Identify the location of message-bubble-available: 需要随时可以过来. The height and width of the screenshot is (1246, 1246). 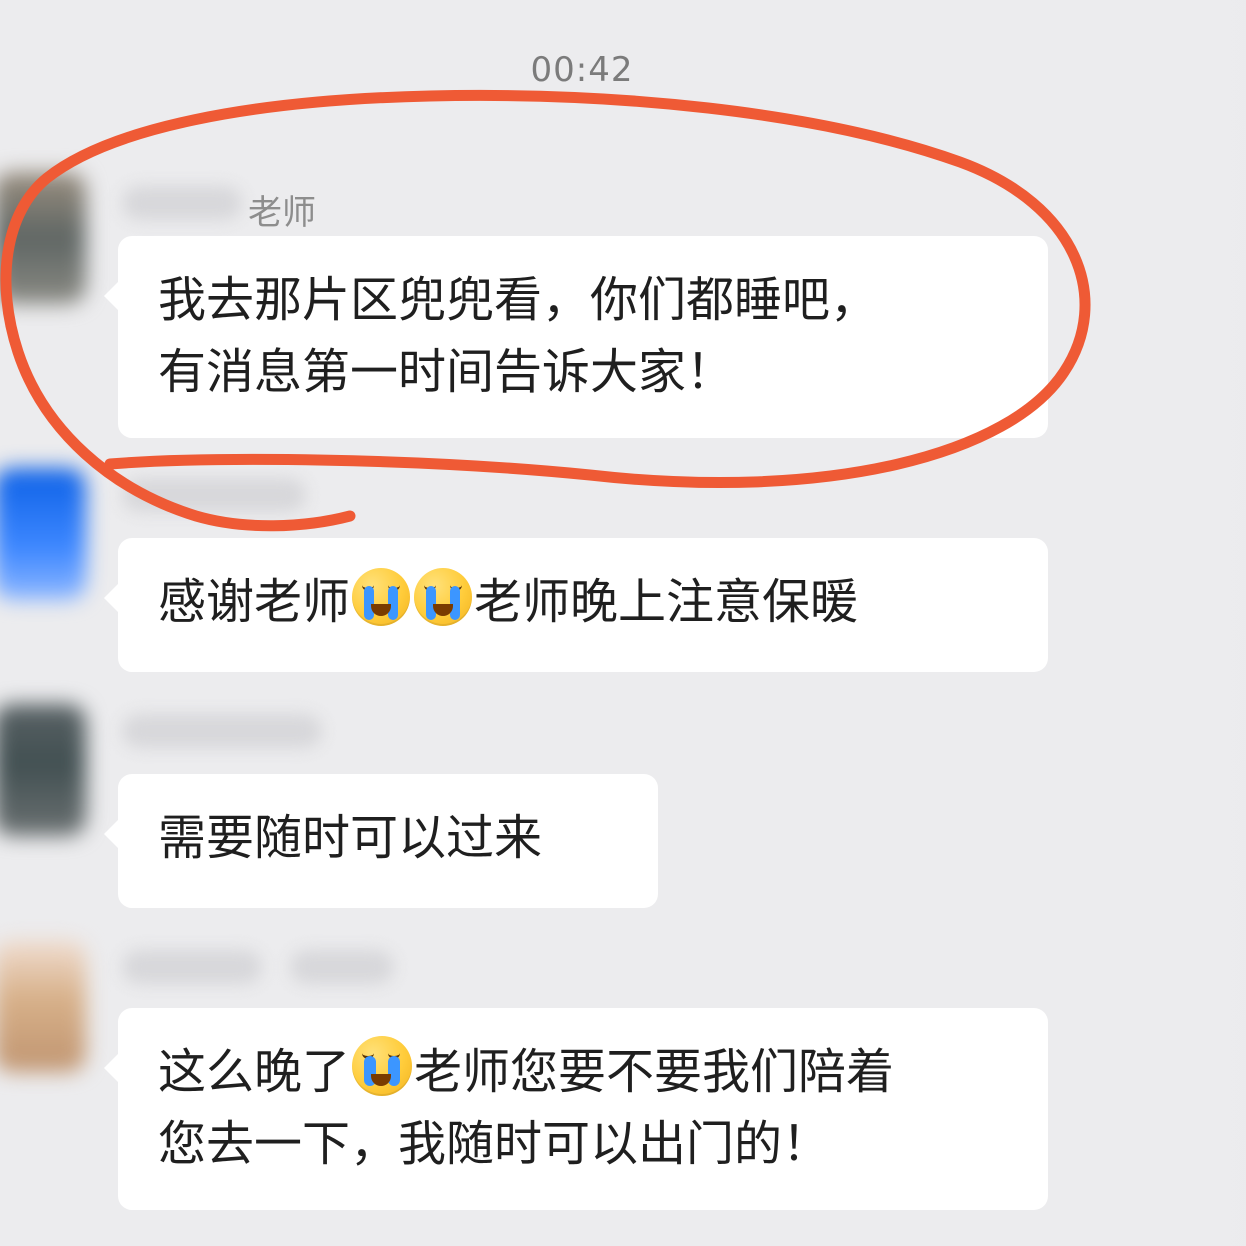
(381, 841).